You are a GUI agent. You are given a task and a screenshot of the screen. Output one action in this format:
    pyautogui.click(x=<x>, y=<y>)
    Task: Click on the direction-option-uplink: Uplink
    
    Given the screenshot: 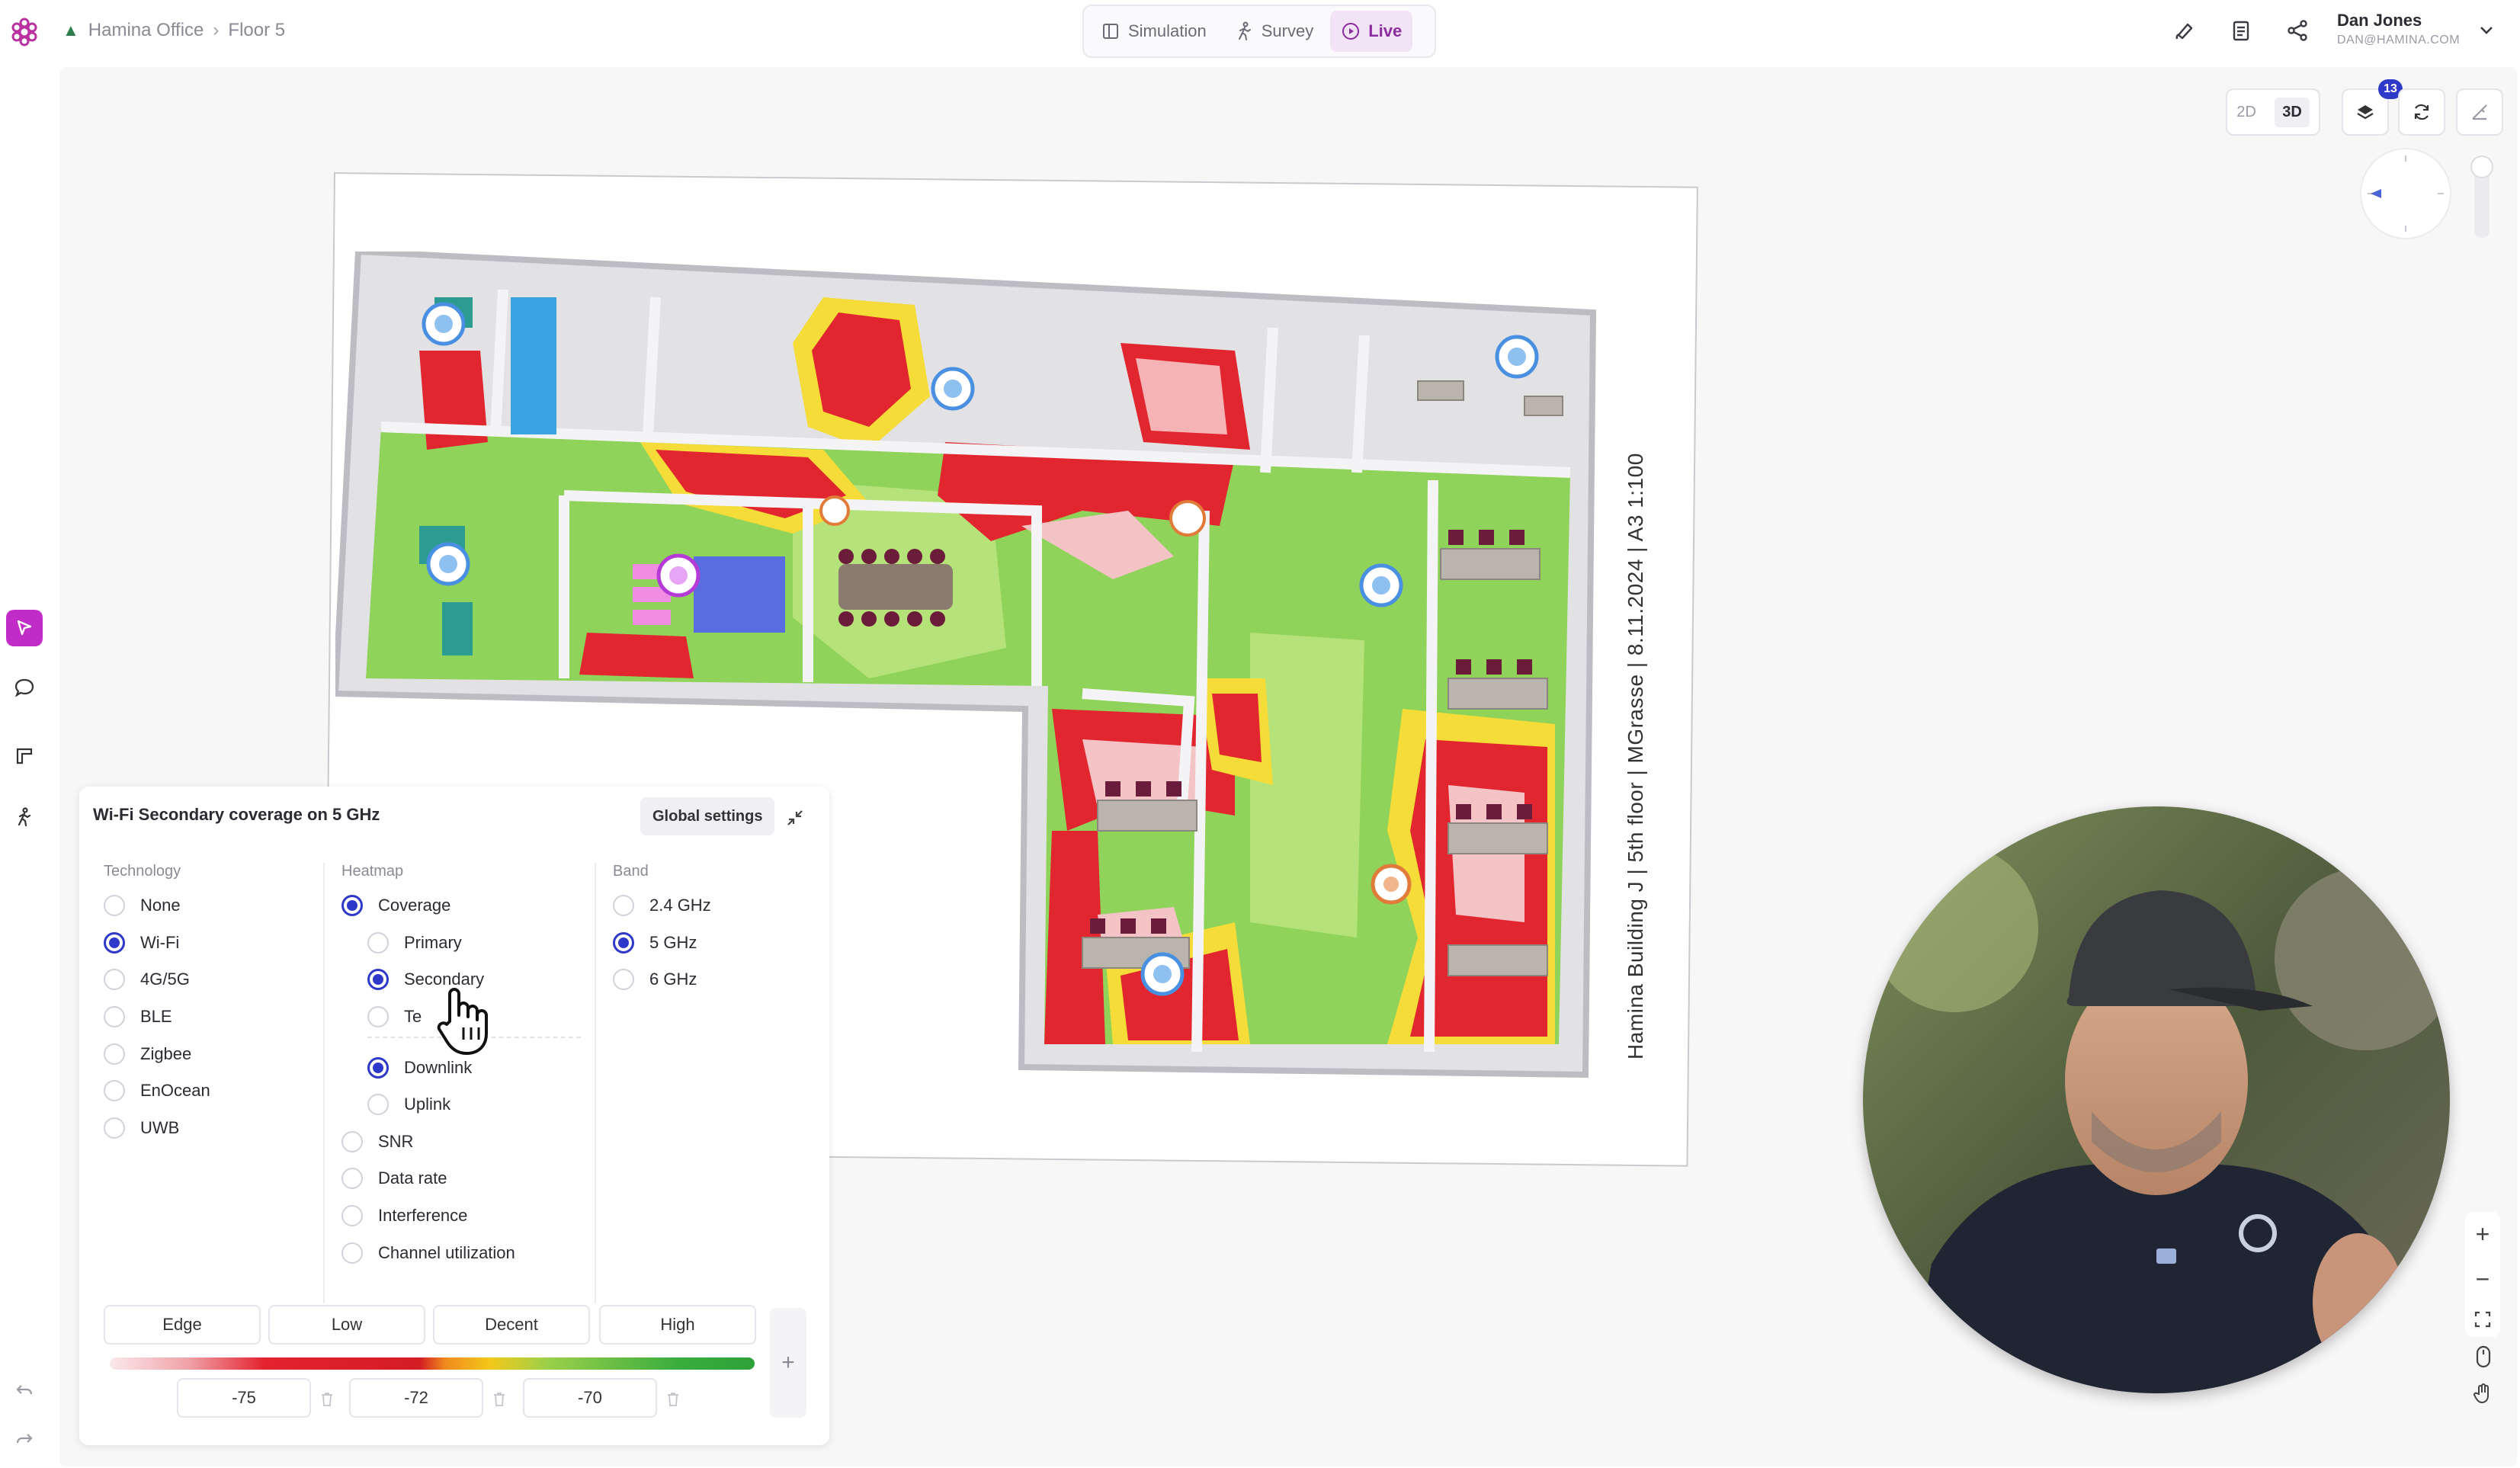 What is the action you would take?
    pyautogui.click(x=461, y=1104)
    